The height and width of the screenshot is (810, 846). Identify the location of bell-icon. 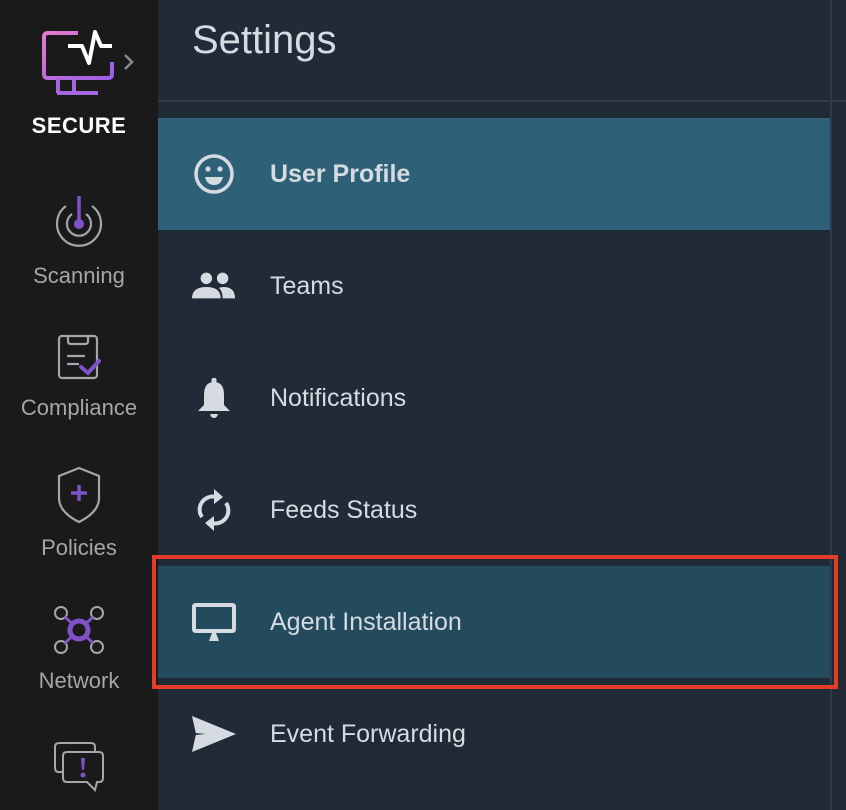
(214, 398).